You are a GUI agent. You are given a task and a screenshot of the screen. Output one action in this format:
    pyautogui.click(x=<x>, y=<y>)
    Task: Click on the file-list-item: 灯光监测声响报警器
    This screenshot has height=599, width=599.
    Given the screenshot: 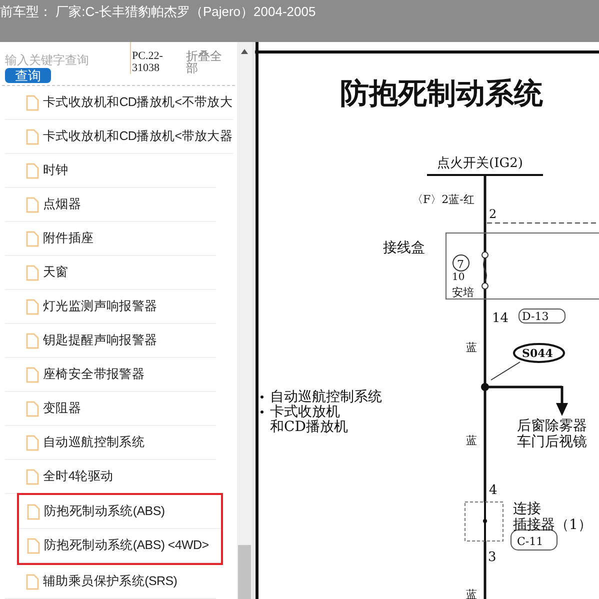 What is the action you would take?
    pyautogui.click(x=110, y=307)
    